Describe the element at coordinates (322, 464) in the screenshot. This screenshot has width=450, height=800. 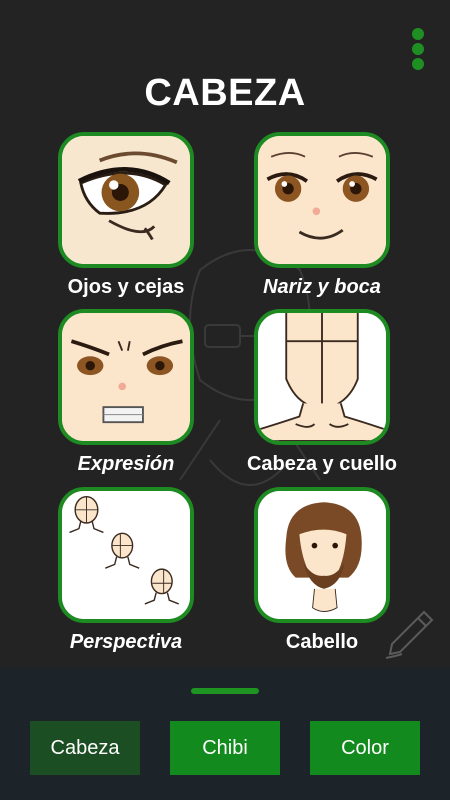
I see `tile-label: Cabeza y cuello` at that location.